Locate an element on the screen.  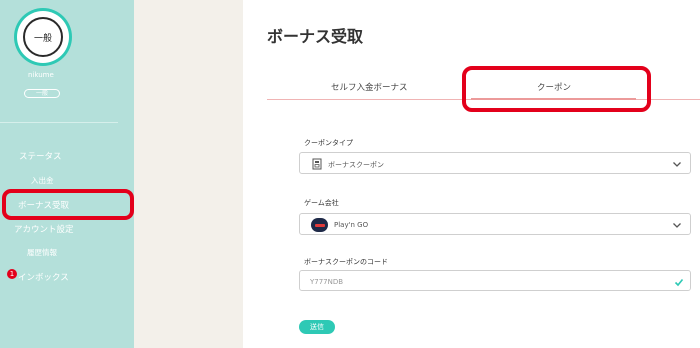
avatar: 一般 is located at coordinates (43, 37).